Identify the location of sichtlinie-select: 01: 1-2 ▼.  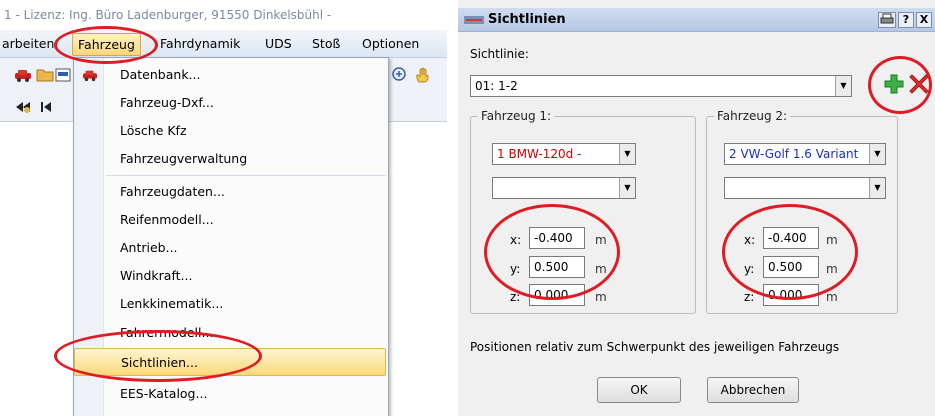
(661, 86).